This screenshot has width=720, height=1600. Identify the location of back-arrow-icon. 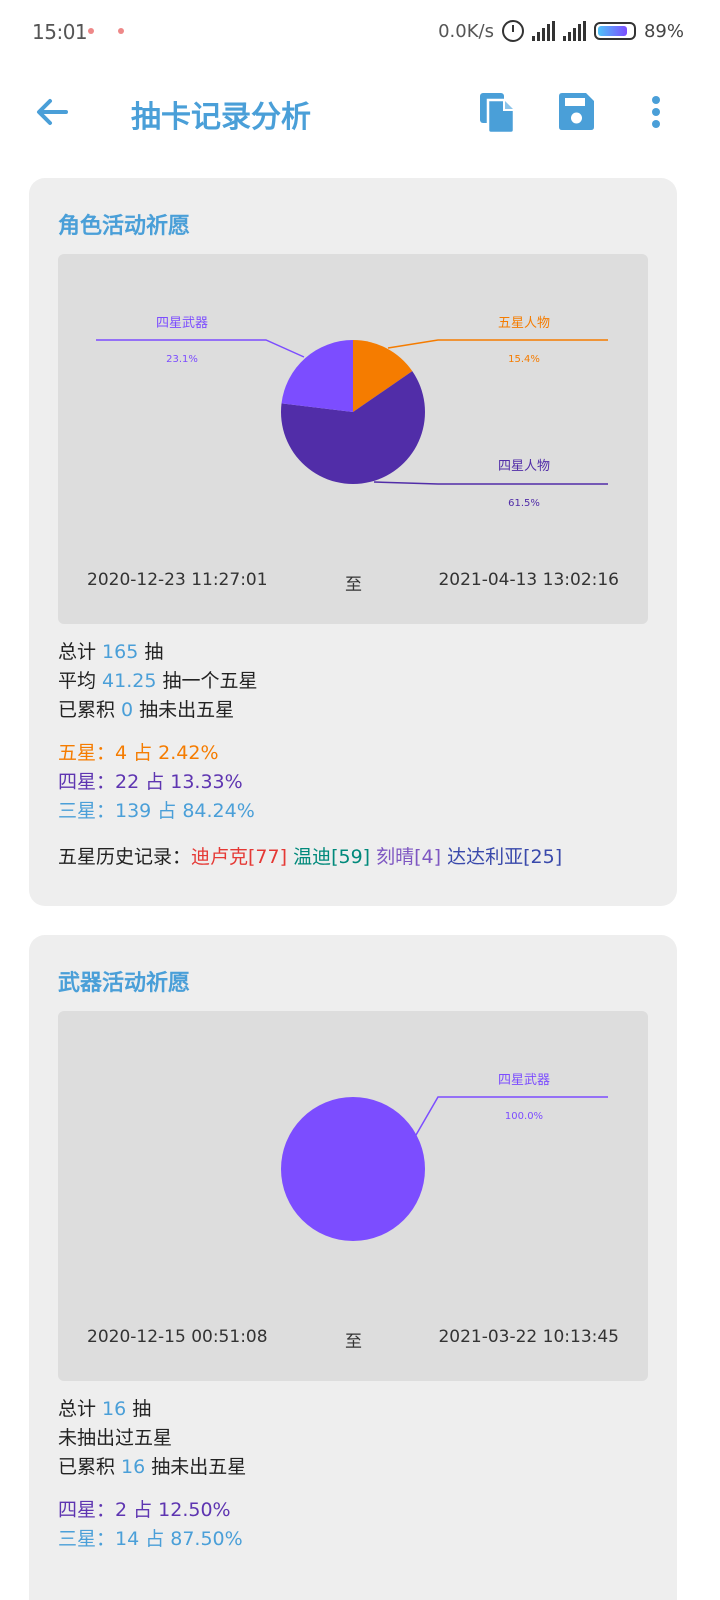
(52, 112).